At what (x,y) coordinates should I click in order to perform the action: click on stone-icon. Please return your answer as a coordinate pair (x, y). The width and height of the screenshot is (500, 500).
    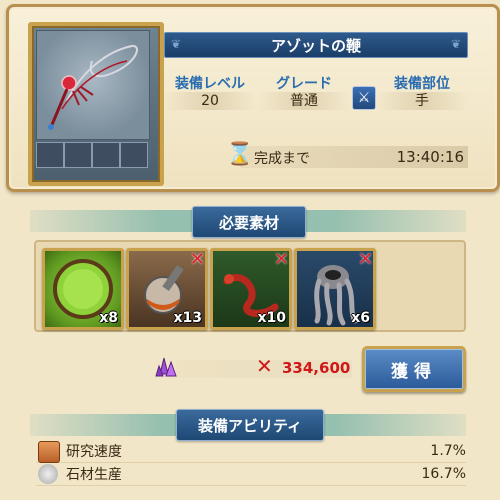
    Looking at the image, I should click on (48, 474).